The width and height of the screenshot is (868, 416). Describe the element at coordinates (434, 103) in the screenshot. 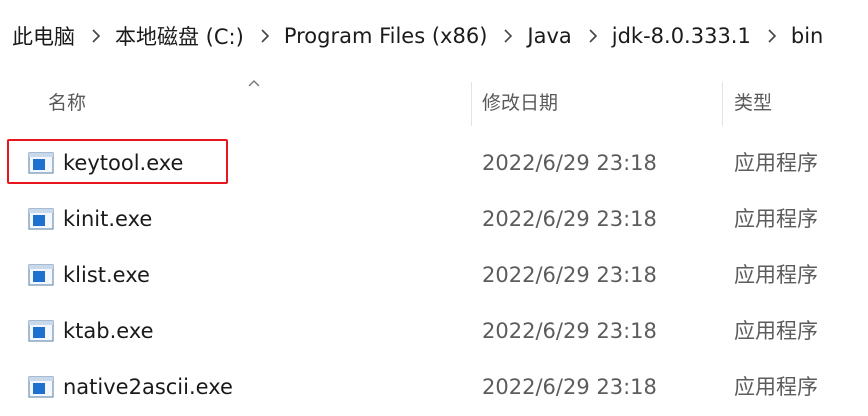

I see `column-header-row: 名称 修改日期 类型` at that location.